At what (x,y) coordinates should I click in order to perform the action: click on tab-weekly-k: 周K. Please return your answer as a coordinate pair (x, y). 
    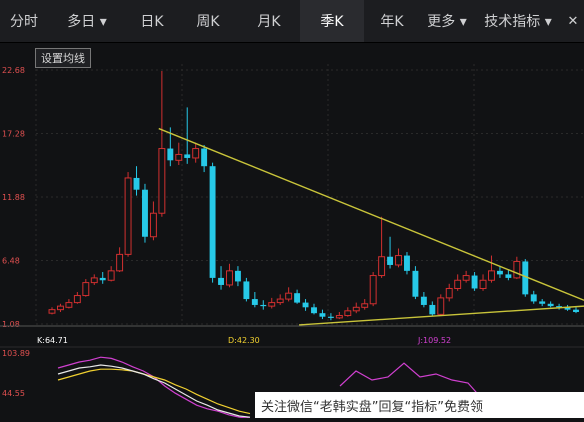
    Looking at the image, I should click on (208, 21).